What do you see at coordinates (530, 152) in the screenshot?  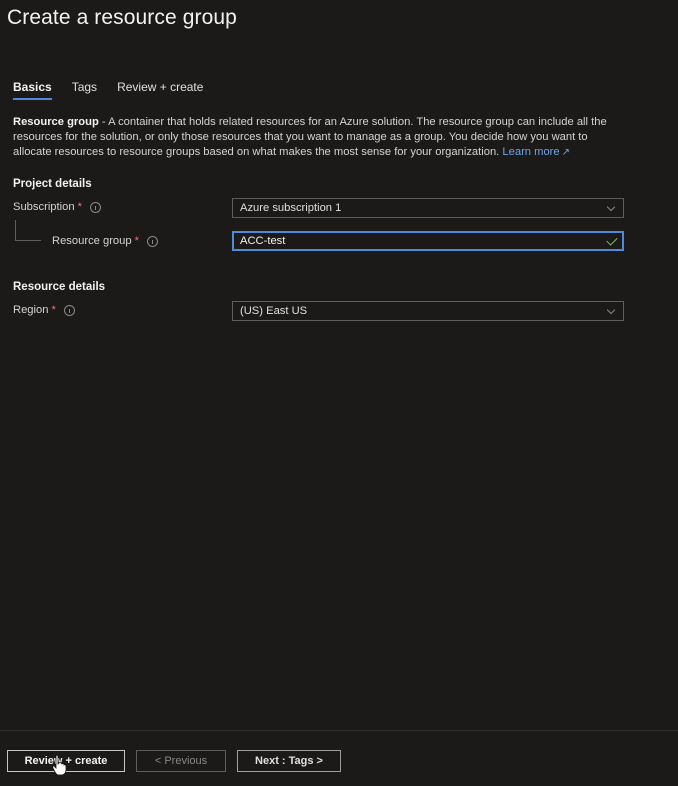 I see `learn-more-link: Learn more` at bounding box center [530, 152].